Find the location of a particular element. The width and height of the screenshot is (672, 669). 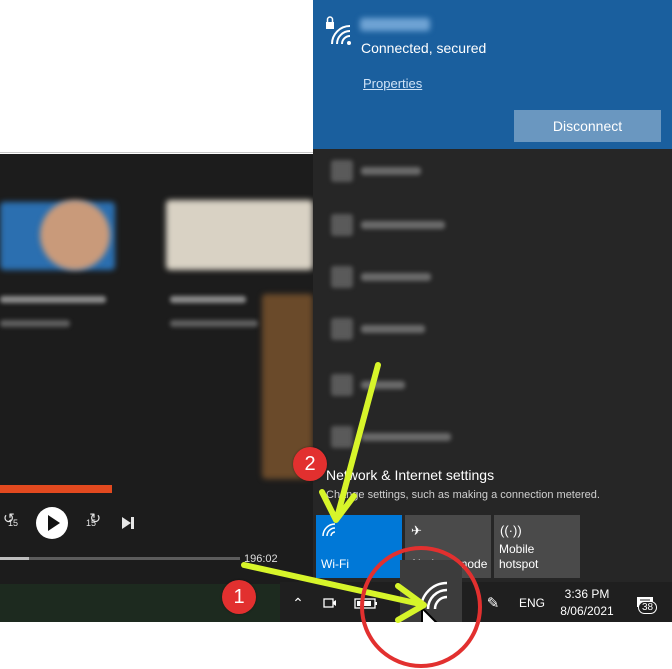

properties-link: Properties is located at coordinates (392, 83).